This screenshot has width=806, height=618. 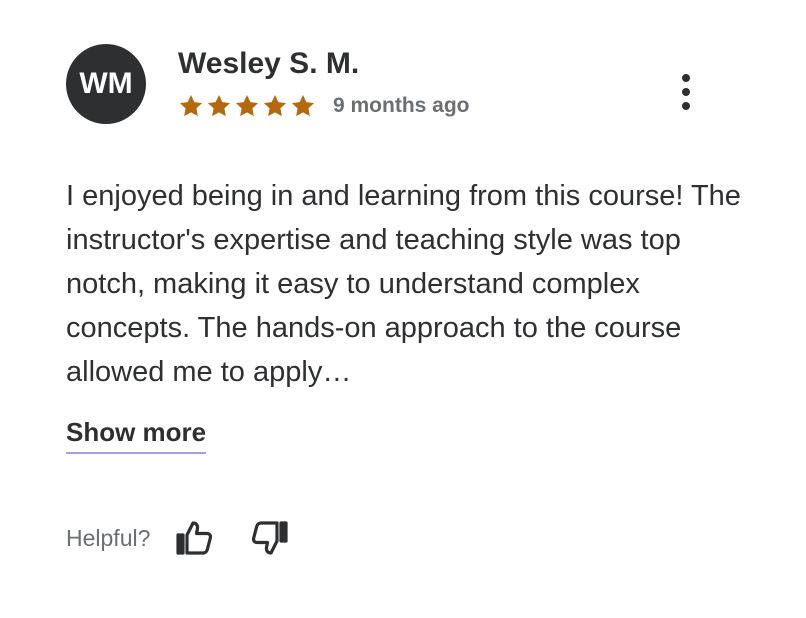 What do you see at coordinates (686, 78) in the screenshot?
I see `more-vertical-icon` at bounding box center [686, 78].